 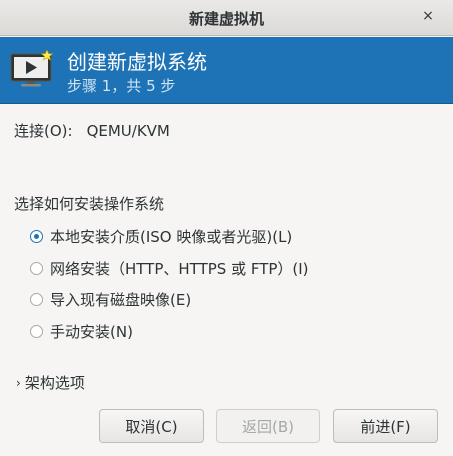 I want to click on close-icon: ×, so click(x=428, y=16).